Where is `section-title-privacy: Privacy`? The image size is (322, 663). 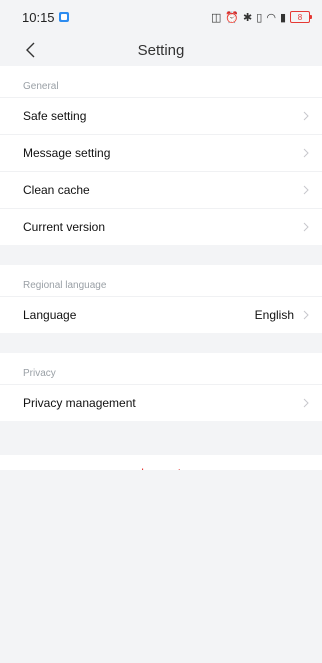
section-title-privacy: Privacy is located at coordinates (39, 373).